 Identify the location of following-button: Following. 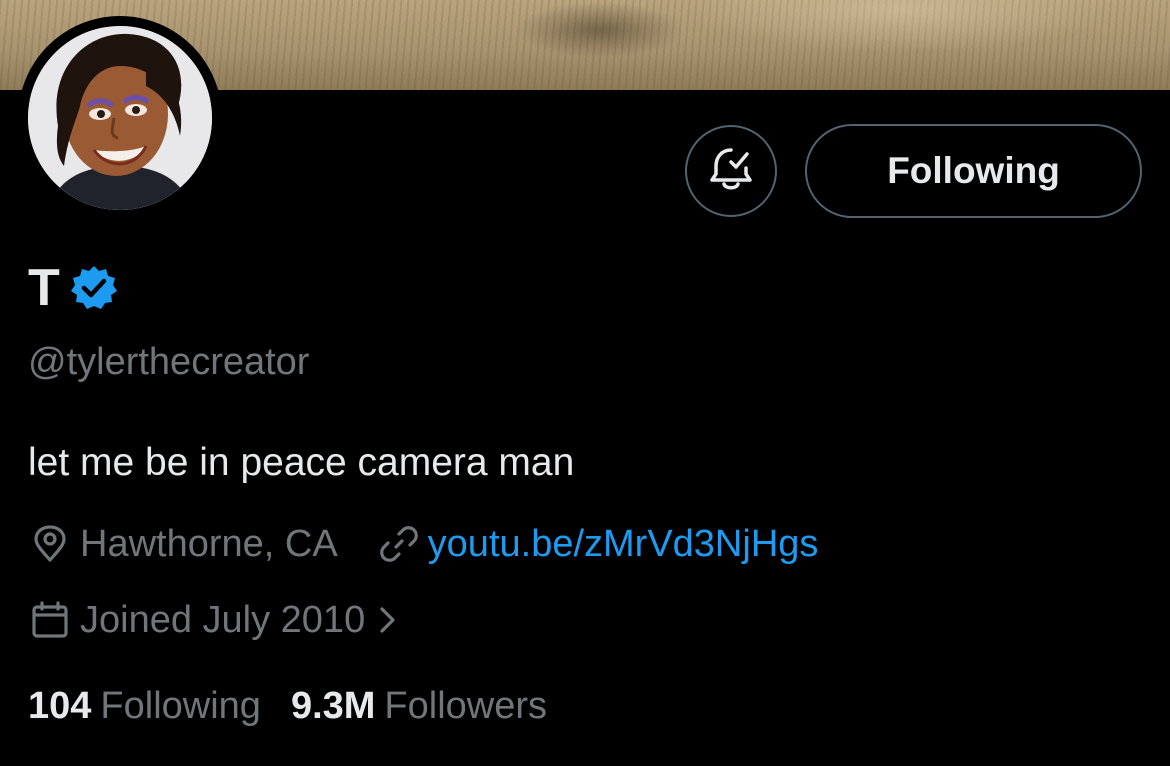
(973, 171).